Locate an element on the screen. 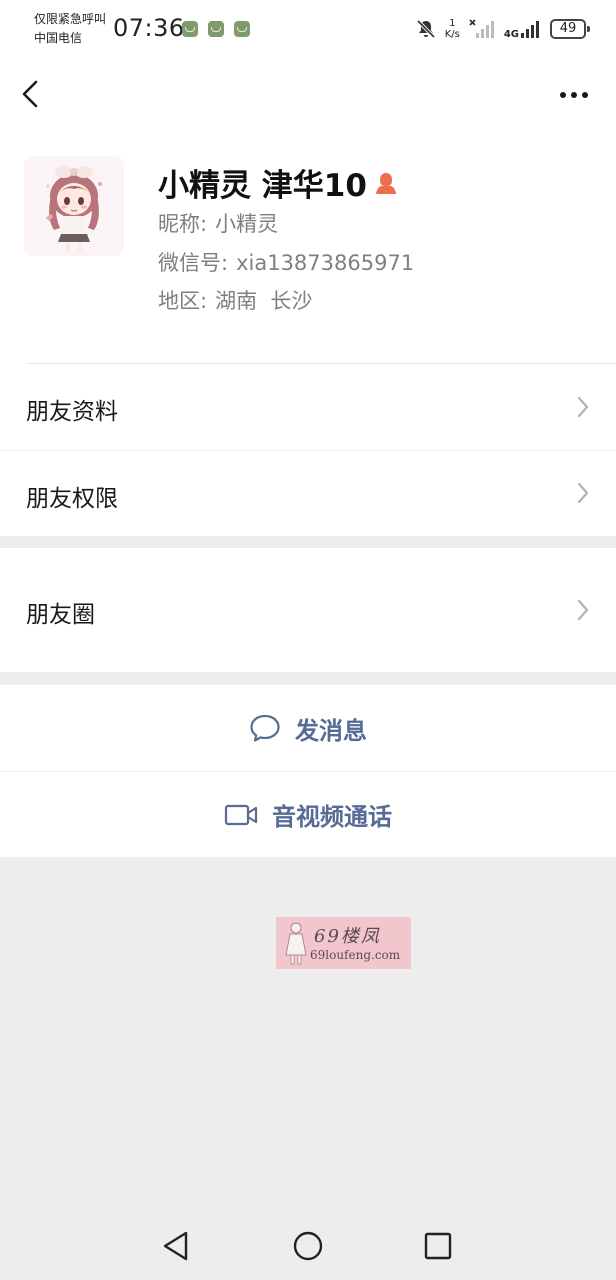  name-row: 小精灵 津华10 is located at coordinates (278, 182).